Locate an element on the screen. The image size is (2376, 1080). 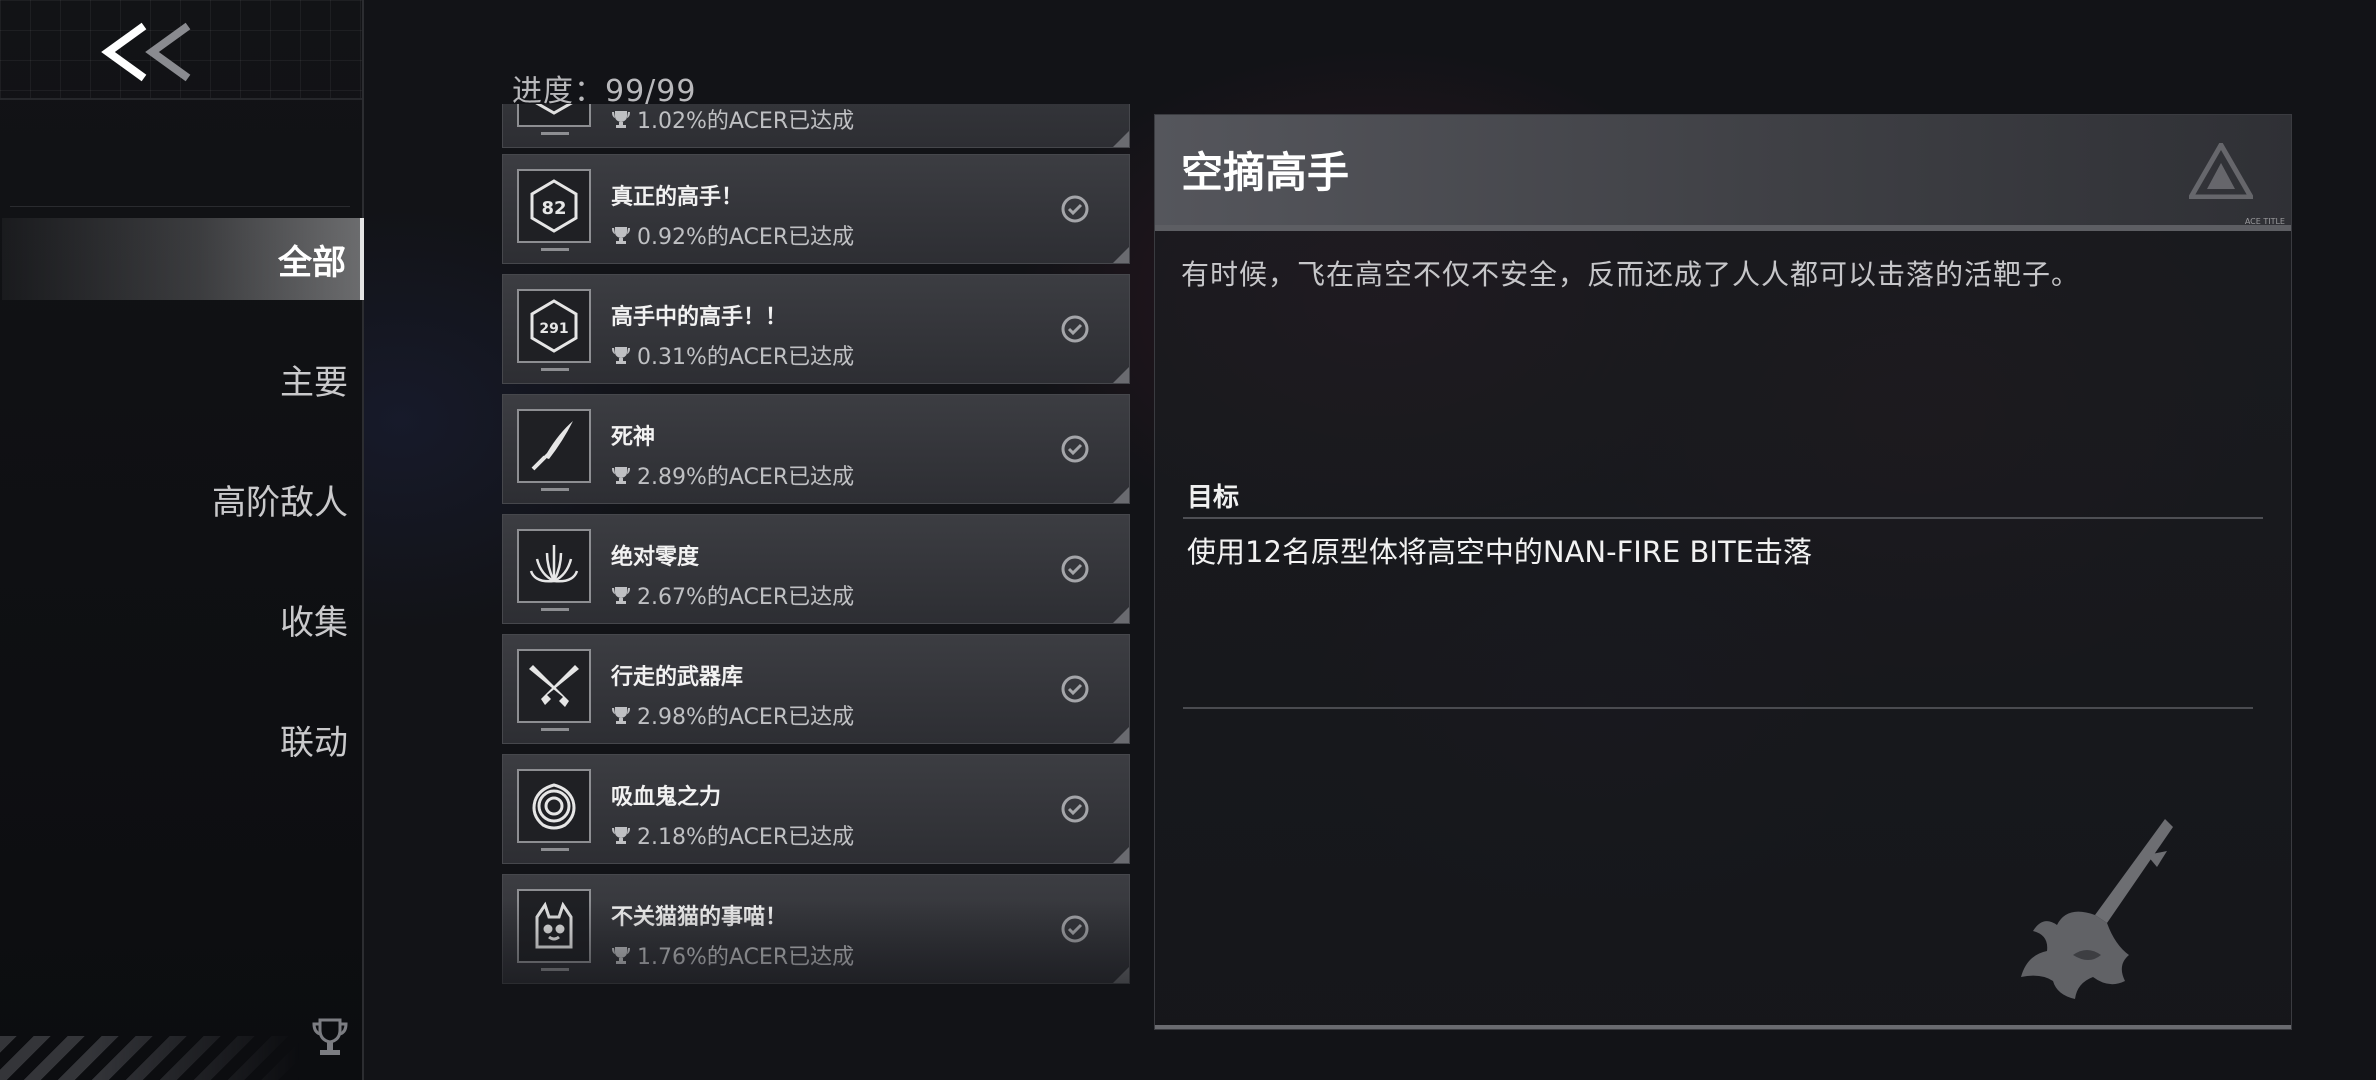
achievement-card: 绝对零度 2.67%的ACER已达成 is located at coordinates (816, 569).